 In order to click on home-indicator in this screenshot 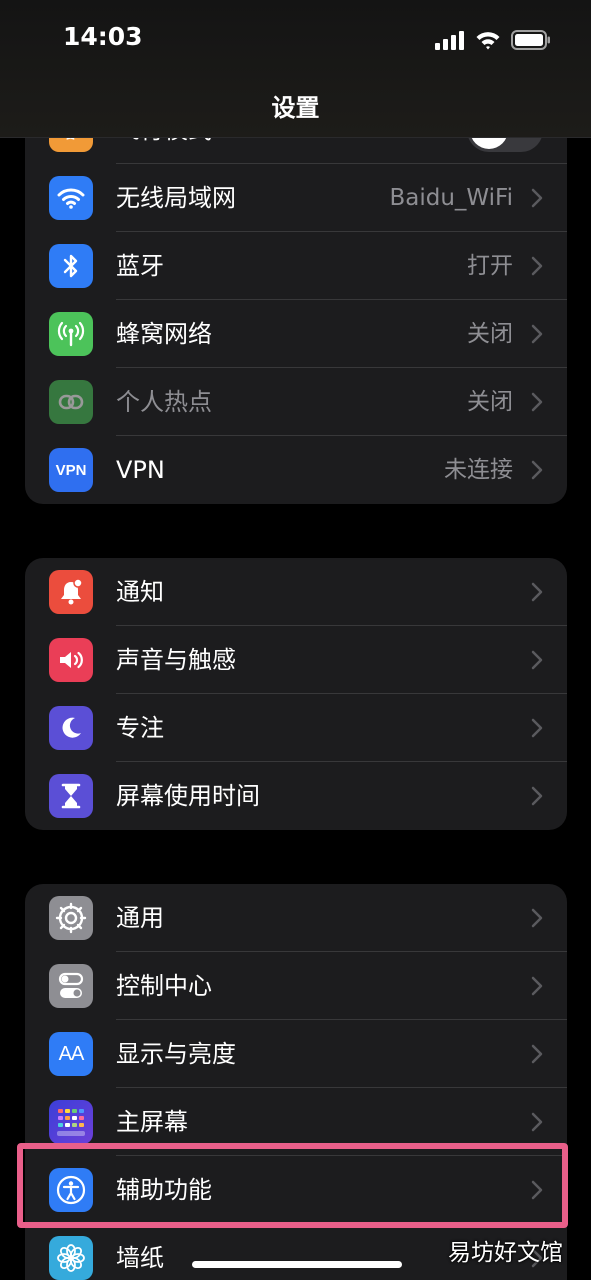, I will do `click(297, 1264)`.